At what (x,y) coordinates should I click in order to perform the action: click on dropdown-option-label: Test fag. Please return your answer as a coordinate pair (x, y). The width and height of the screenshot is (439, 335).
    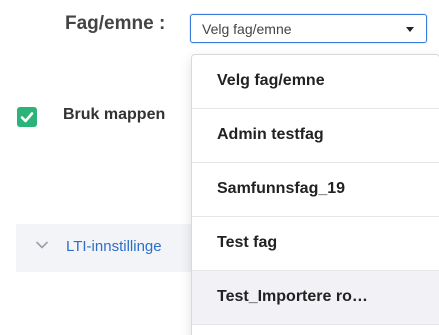
    Looking at the image, I should click on (247, 242).